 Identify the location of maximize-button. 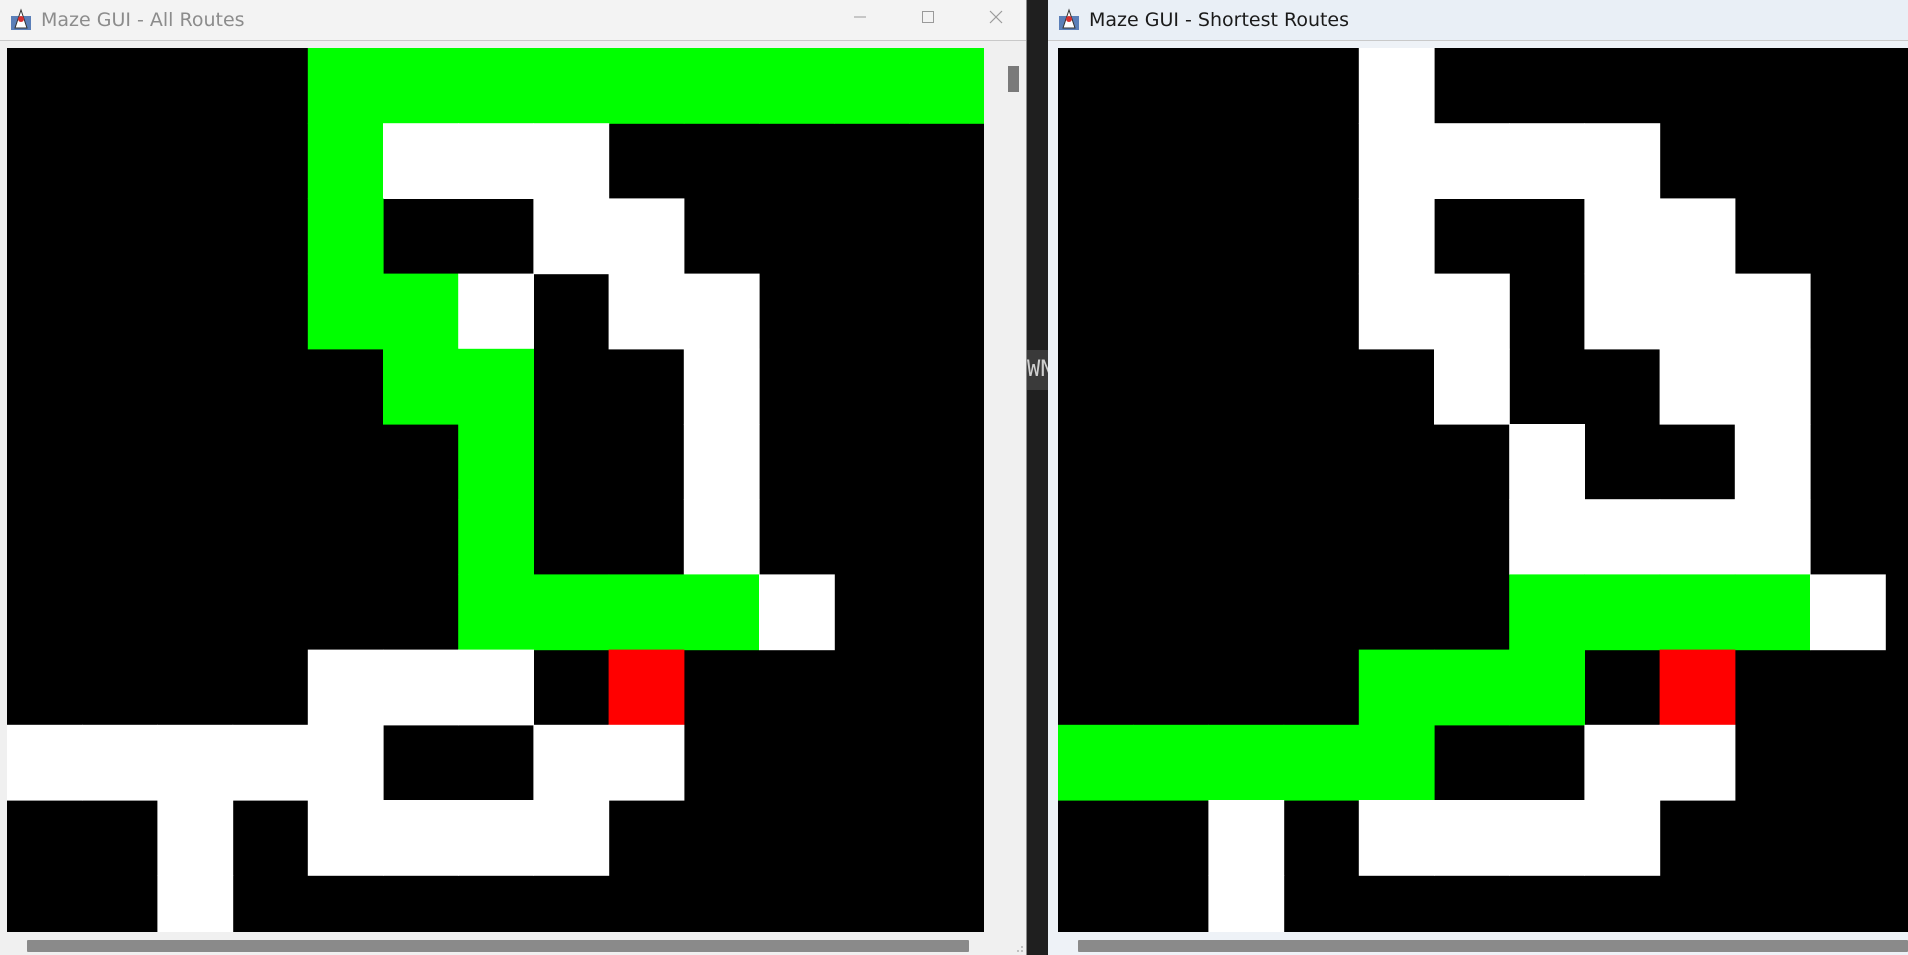
(928, 16).